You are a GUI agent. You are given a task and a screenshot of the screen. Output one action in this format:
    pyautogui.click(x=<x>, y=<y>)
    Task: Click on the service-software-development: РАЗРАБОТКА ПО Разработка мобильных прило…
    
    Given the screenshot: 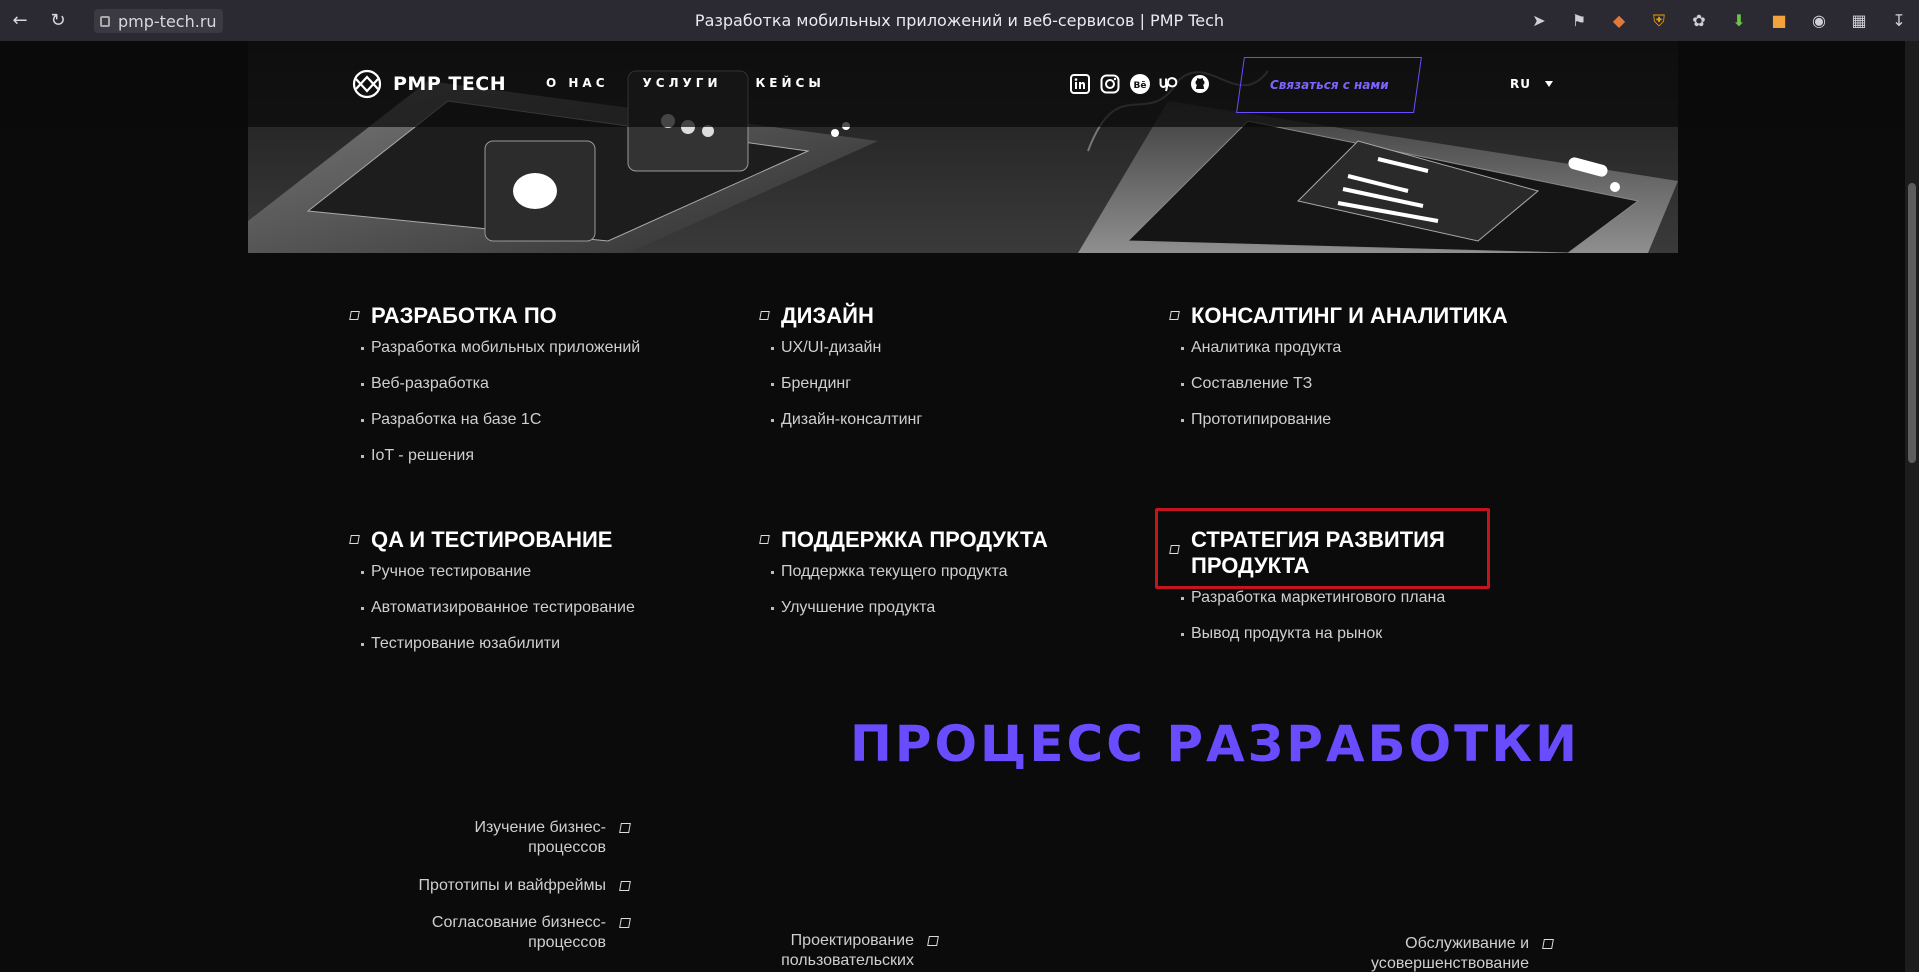 What is the action you would take?
    pyautogui.click(x=539, y=392)
    